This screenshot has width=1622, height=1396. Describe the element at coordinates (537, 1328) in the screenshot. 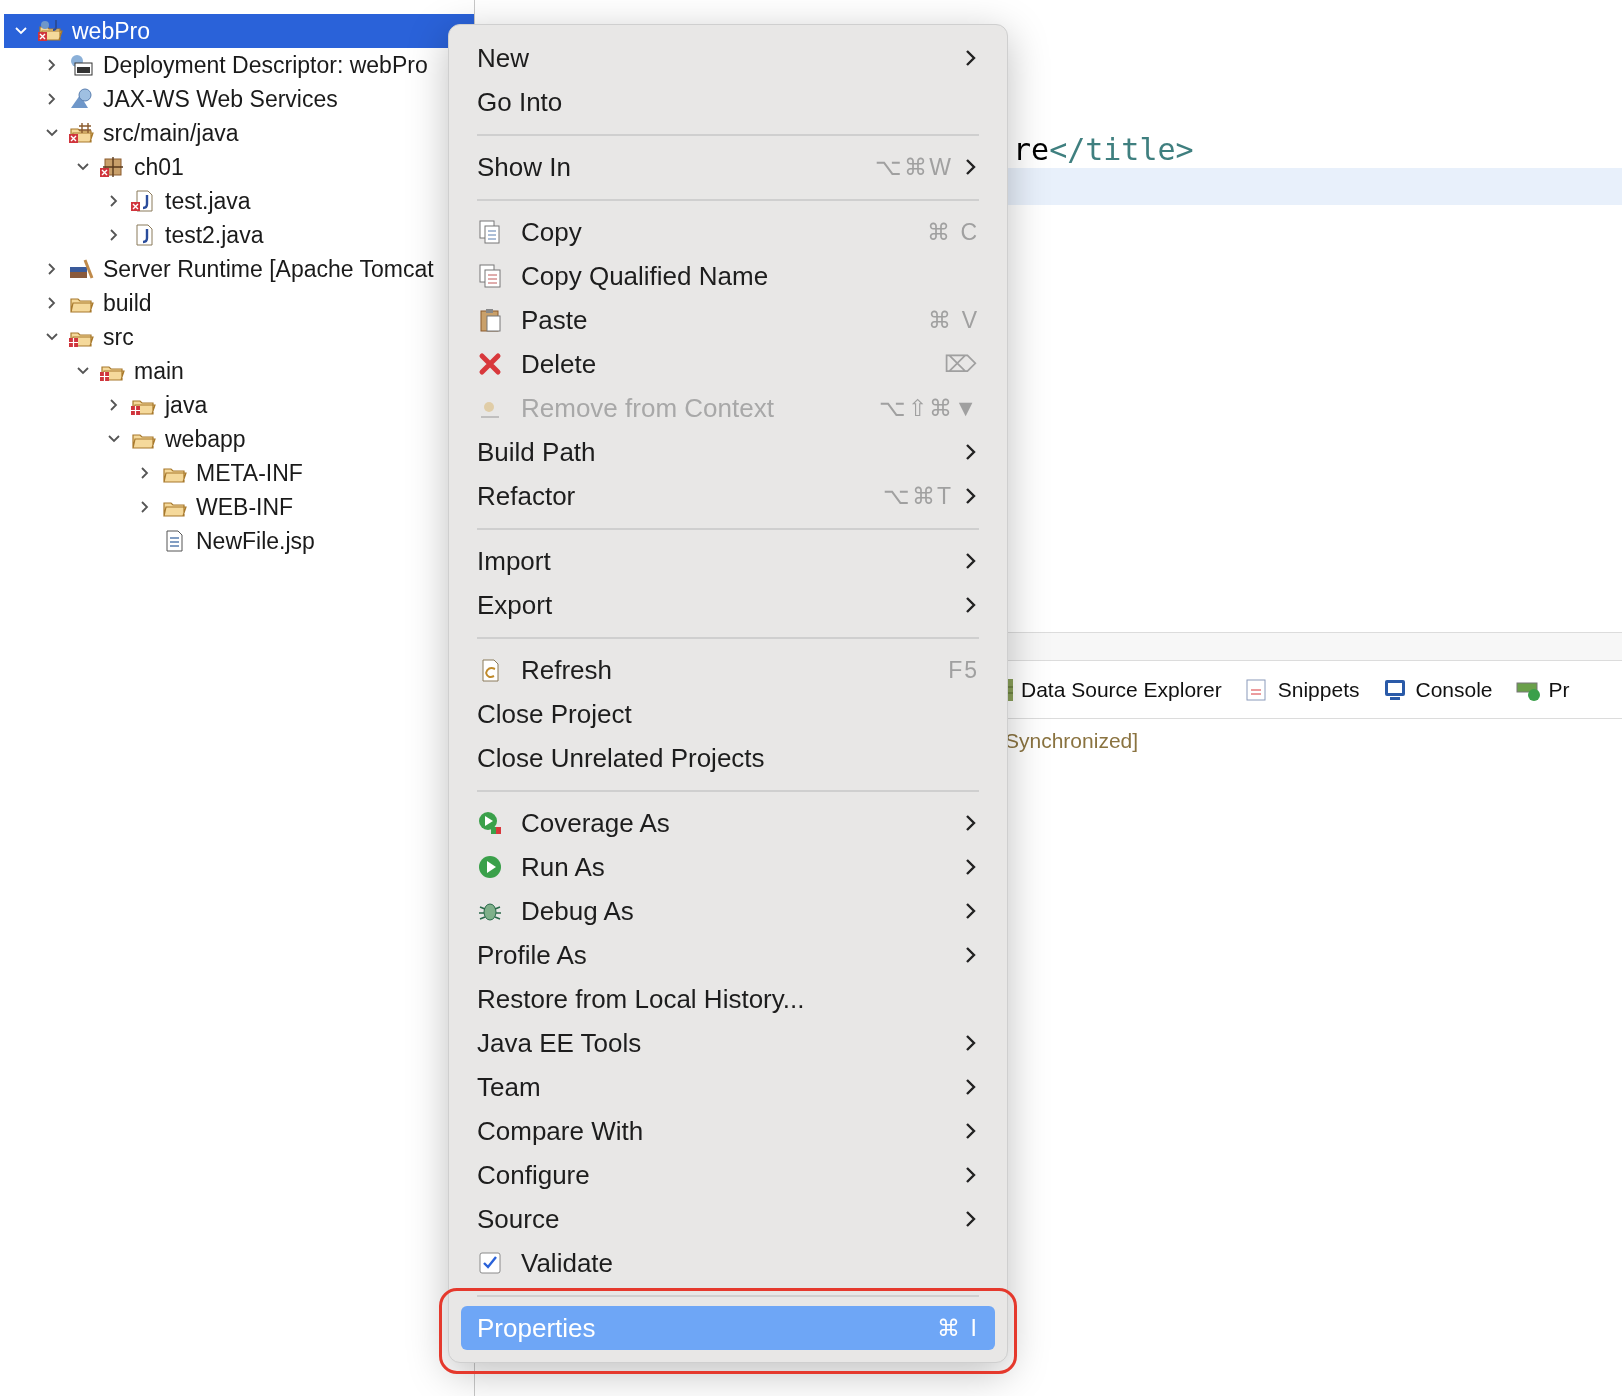

I see `menu-item-label: Properties` at that location.